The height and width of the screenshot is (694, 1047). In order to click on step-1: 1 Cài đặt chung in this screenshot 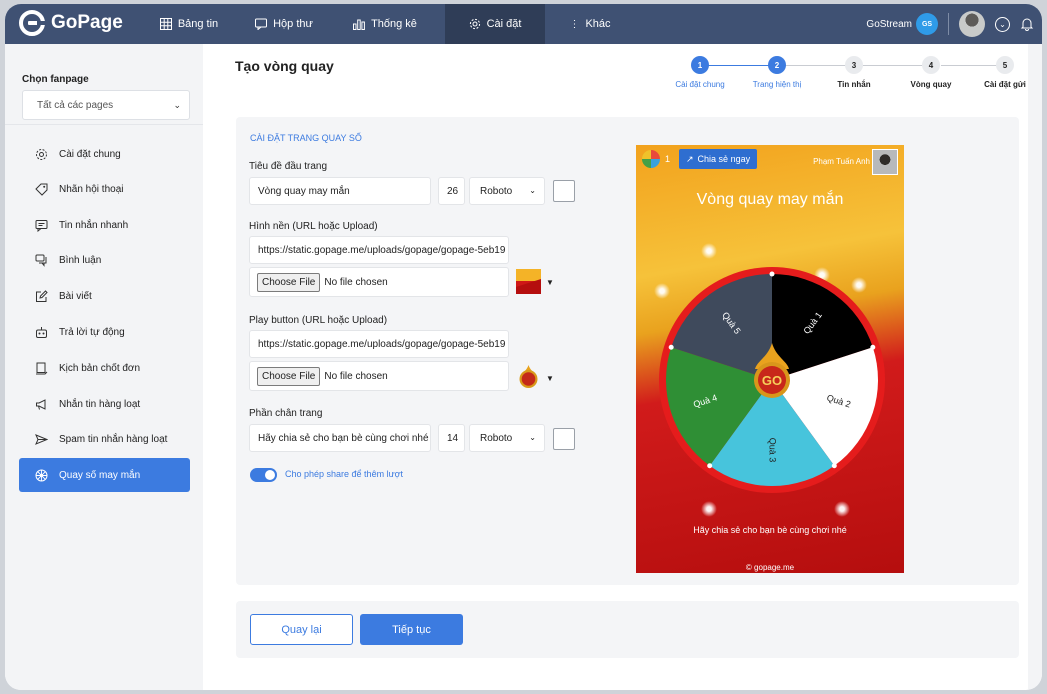, I will do `click(700, 72)`.